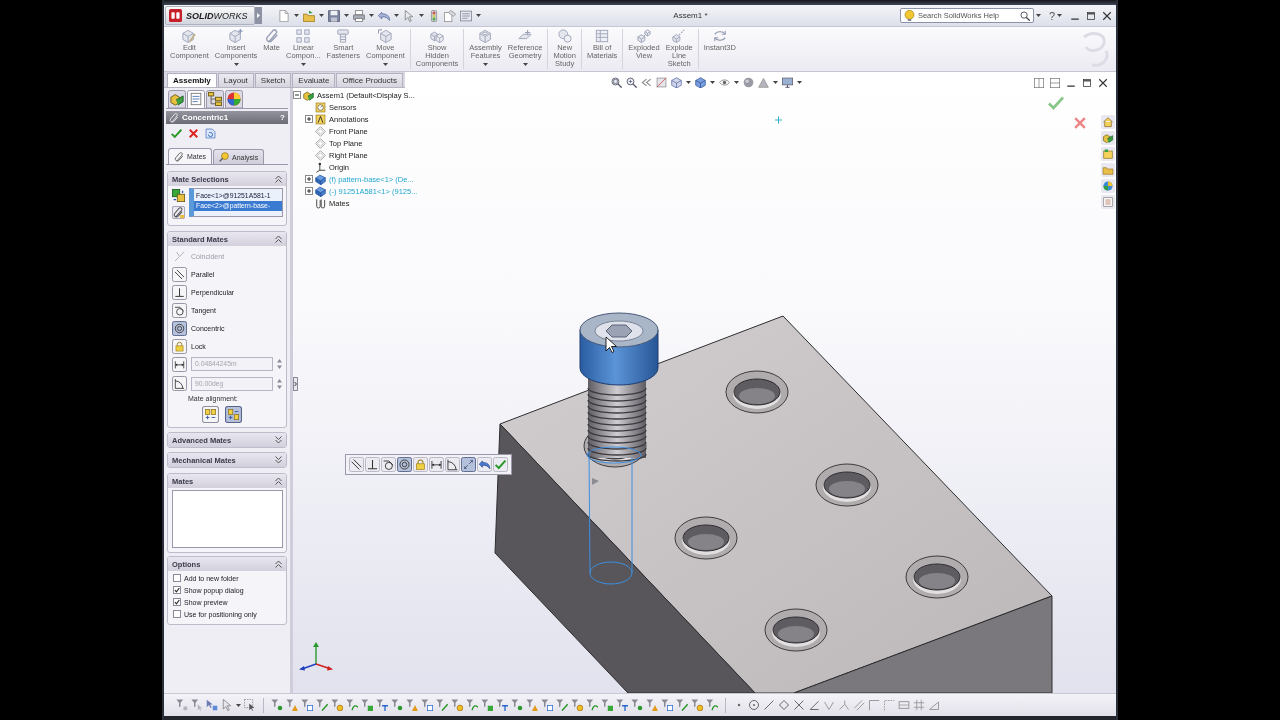  I want to click on overlapping-squares-icon, so click(178, 195).